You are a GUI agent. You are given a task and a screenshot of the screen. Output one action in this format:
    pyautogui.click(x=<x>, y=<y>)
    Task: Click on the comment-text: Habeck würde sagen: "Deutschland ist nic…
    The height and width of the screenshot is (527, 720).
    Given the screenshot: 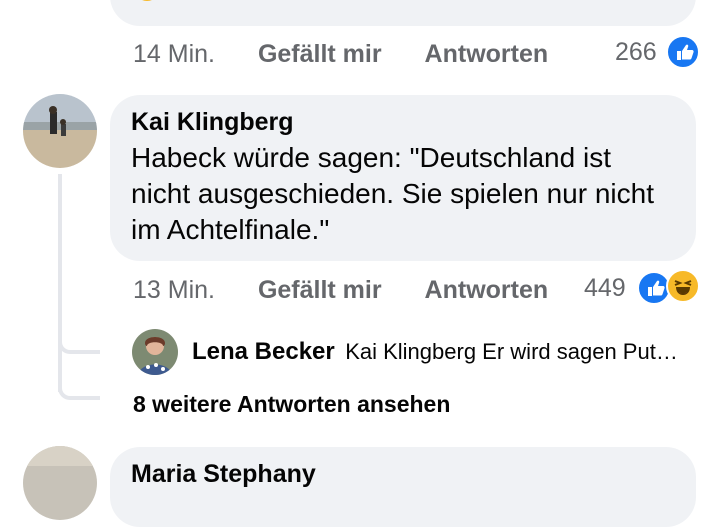 What is the action you would take?
    pyautogui.click(x=393, y=193)
    